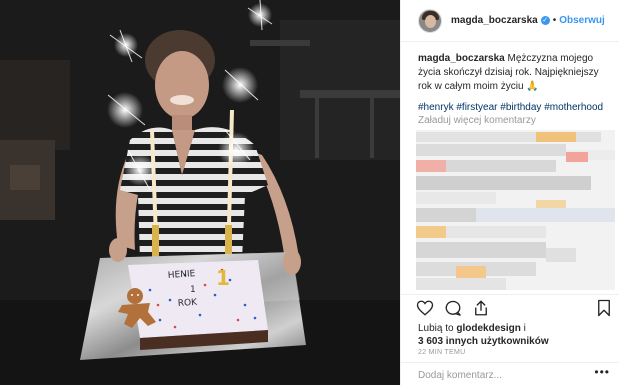 The height and width of the screenshot is (385, 619). I want to click on comment-box: •••, so click(510, 373).